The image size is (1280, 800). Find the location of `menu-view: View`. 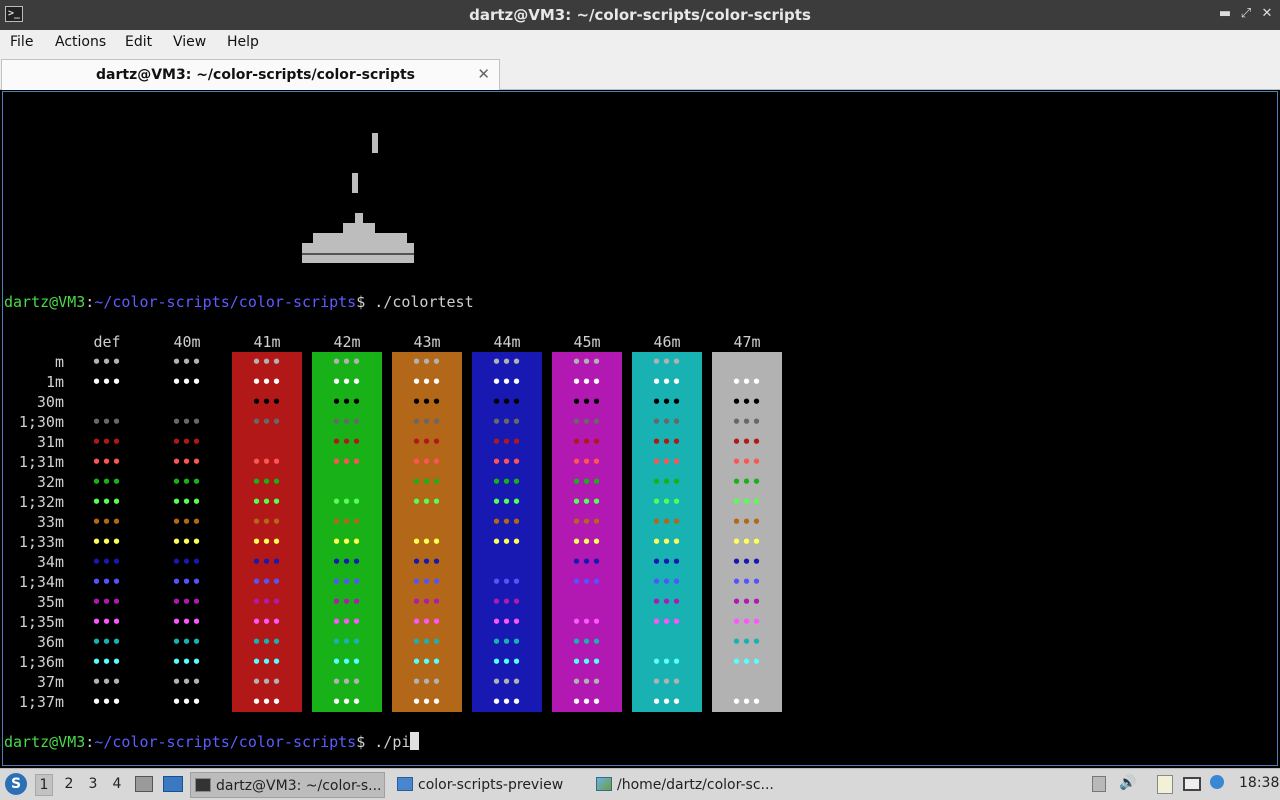

menu-view: View is located at coordinates (189, 42).